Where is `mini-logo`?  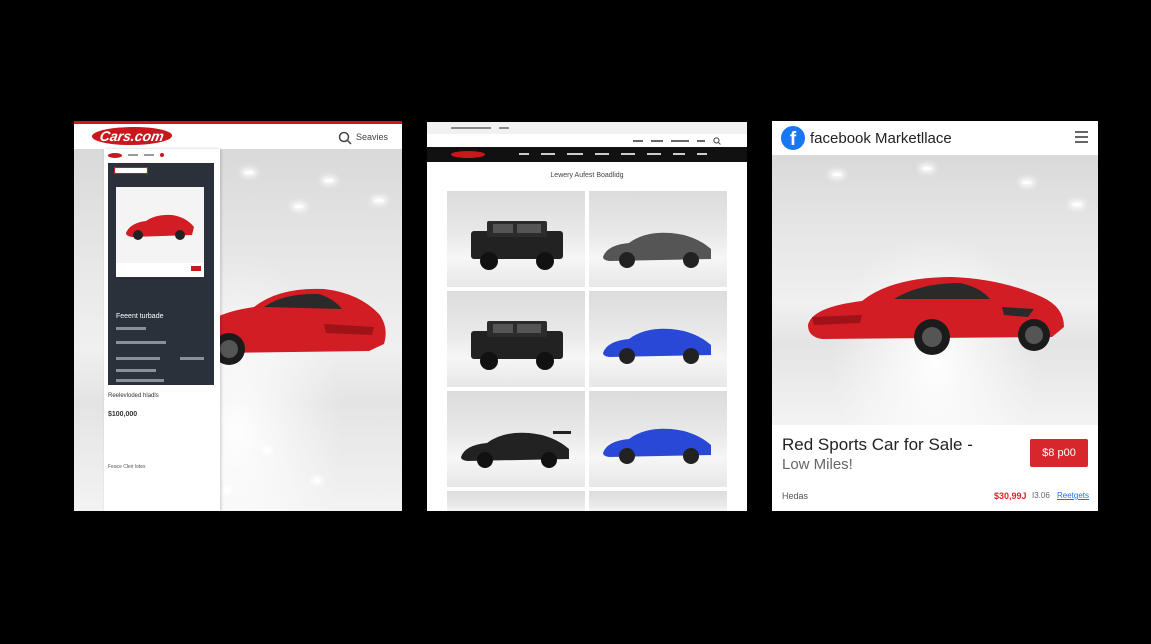
mini-logo is located at coordinates (115, 155).